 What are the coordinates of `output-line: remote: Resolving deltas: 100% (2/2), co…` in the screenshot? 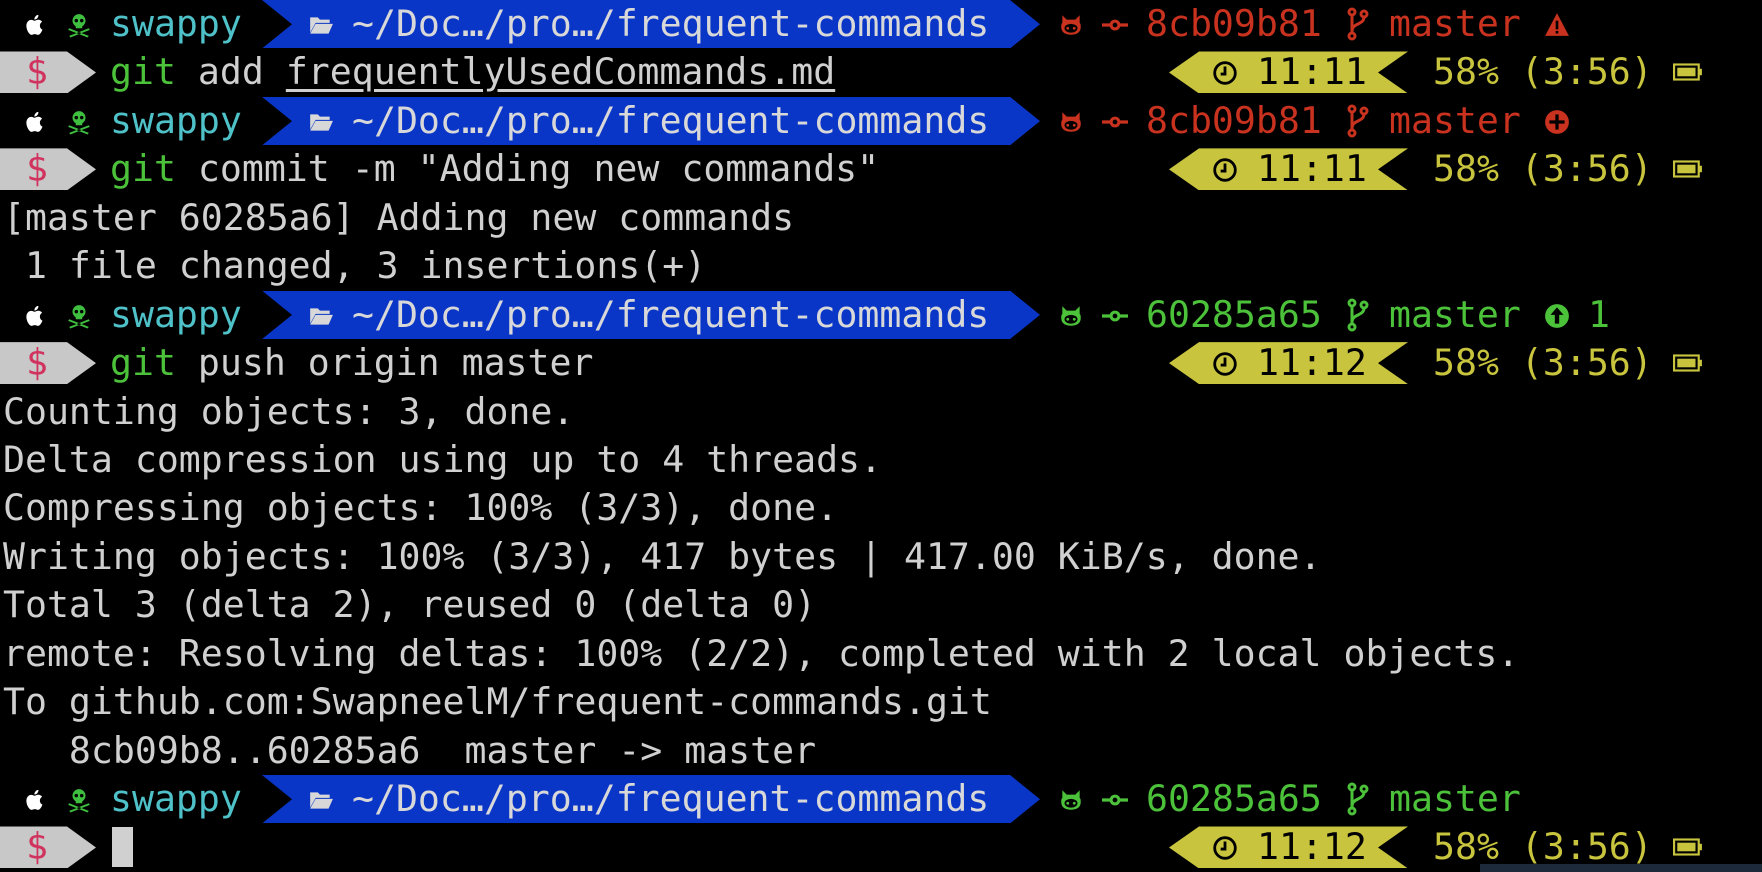 It's located at (881, 654).